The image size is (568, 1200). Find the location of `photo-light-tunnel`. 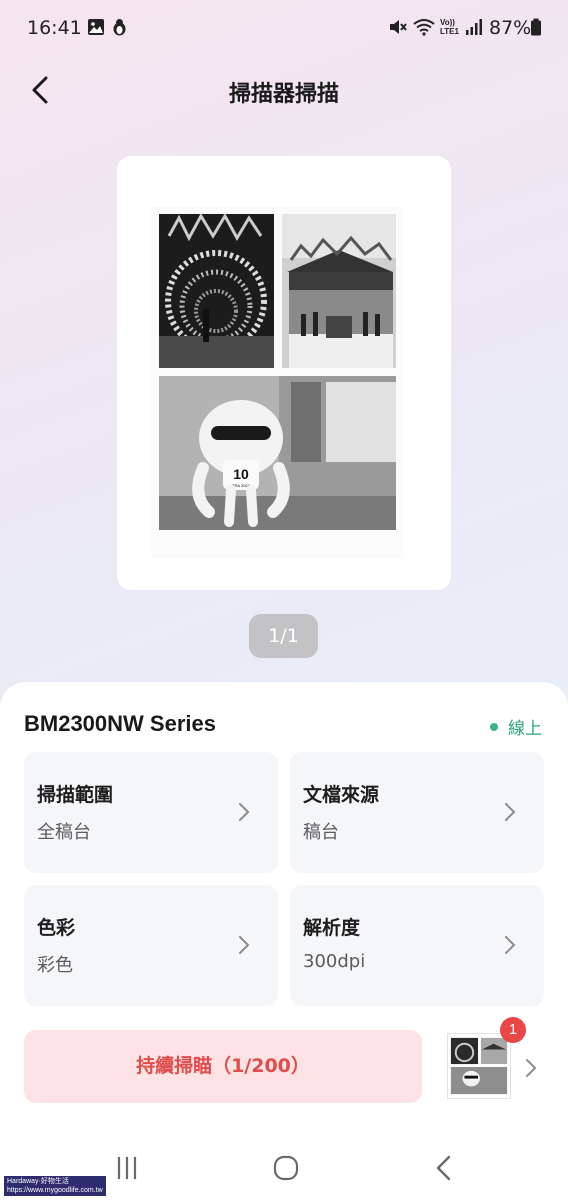

photo-light-tunnel is located at coordinates (216, 290).